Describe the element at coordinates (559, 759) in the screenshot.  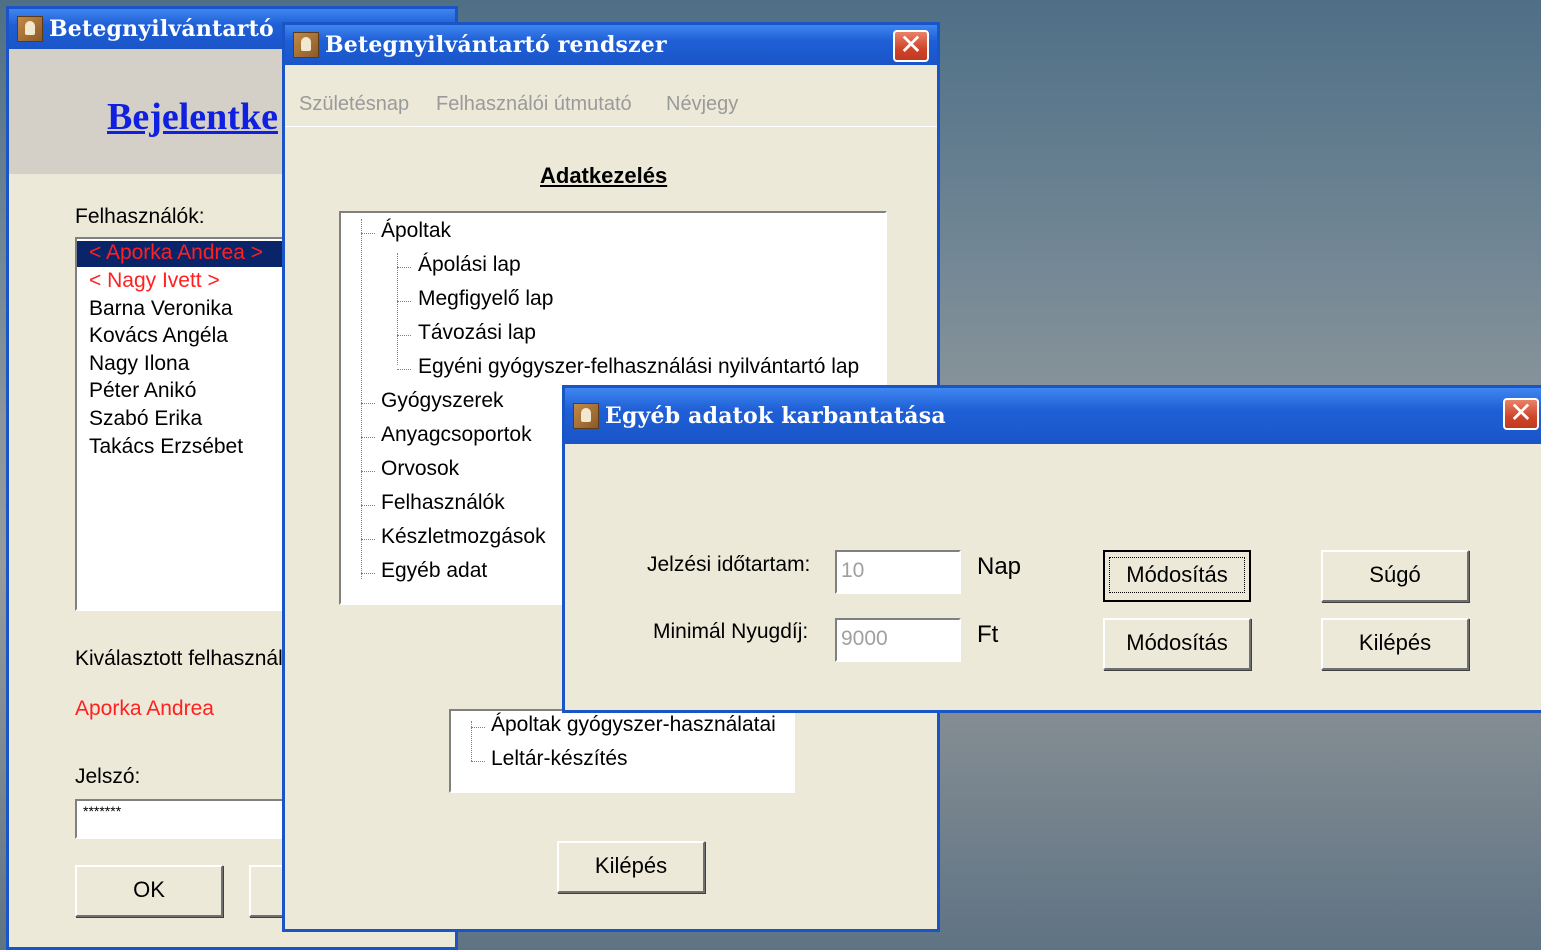
I see `report-item-leltar-keszites: Leltár-készítés` at that location.